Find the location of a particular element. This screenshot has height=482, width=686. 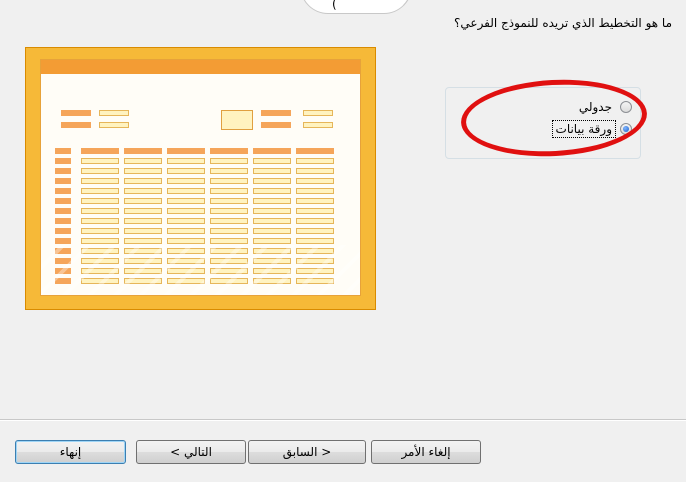

preview-title-bar is located at coordinates (200, 67).